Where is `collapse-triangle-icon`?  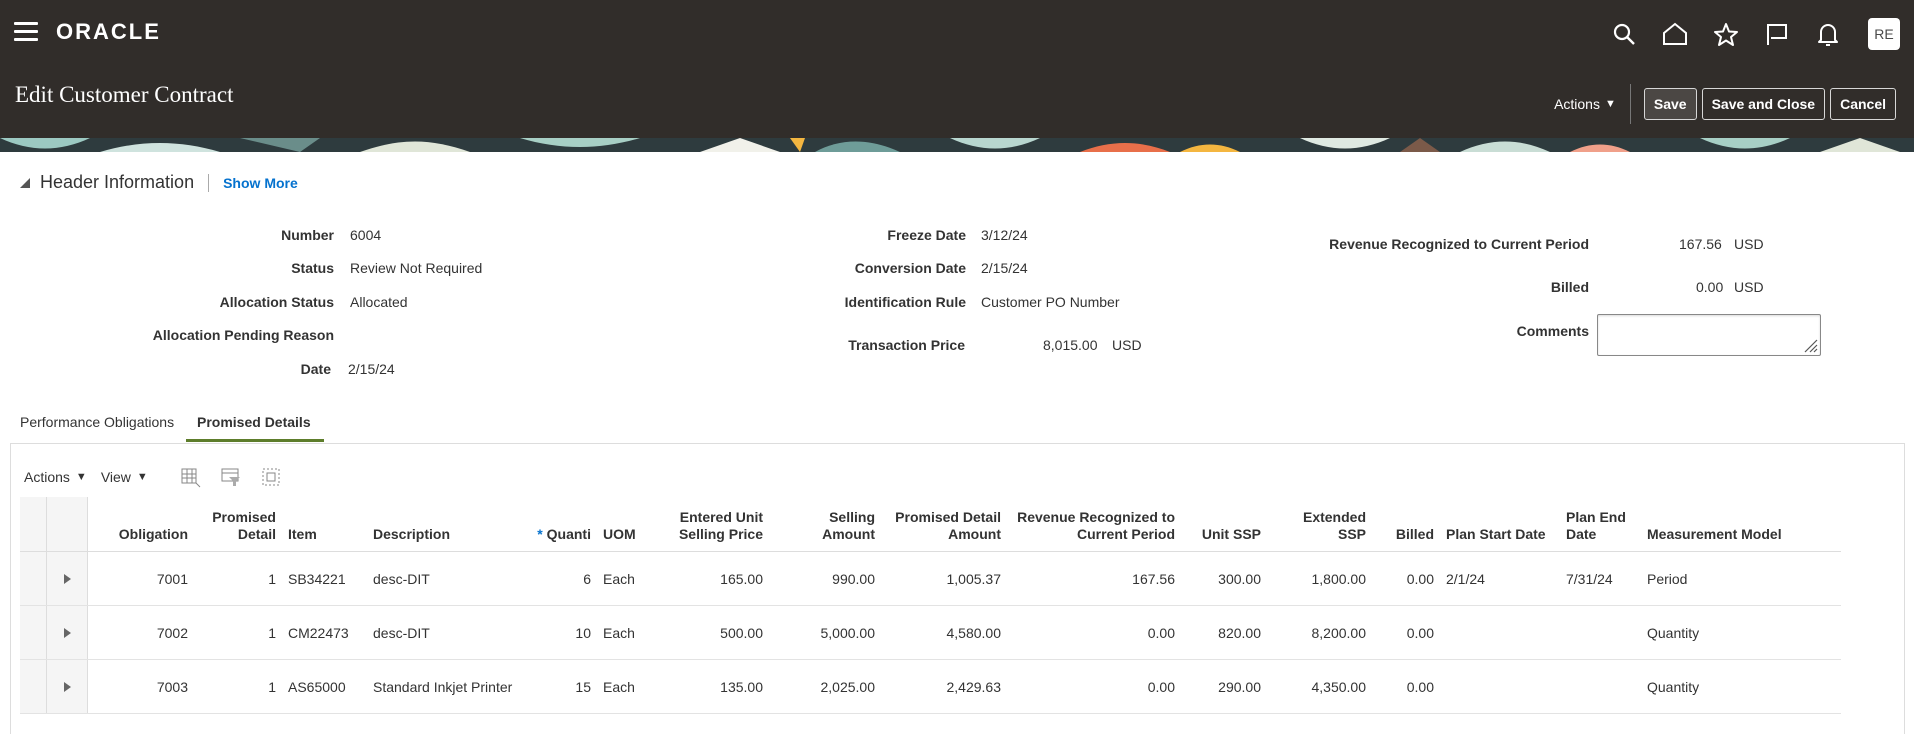
collapse-triangle-icon is located at coordinates (25, 182).